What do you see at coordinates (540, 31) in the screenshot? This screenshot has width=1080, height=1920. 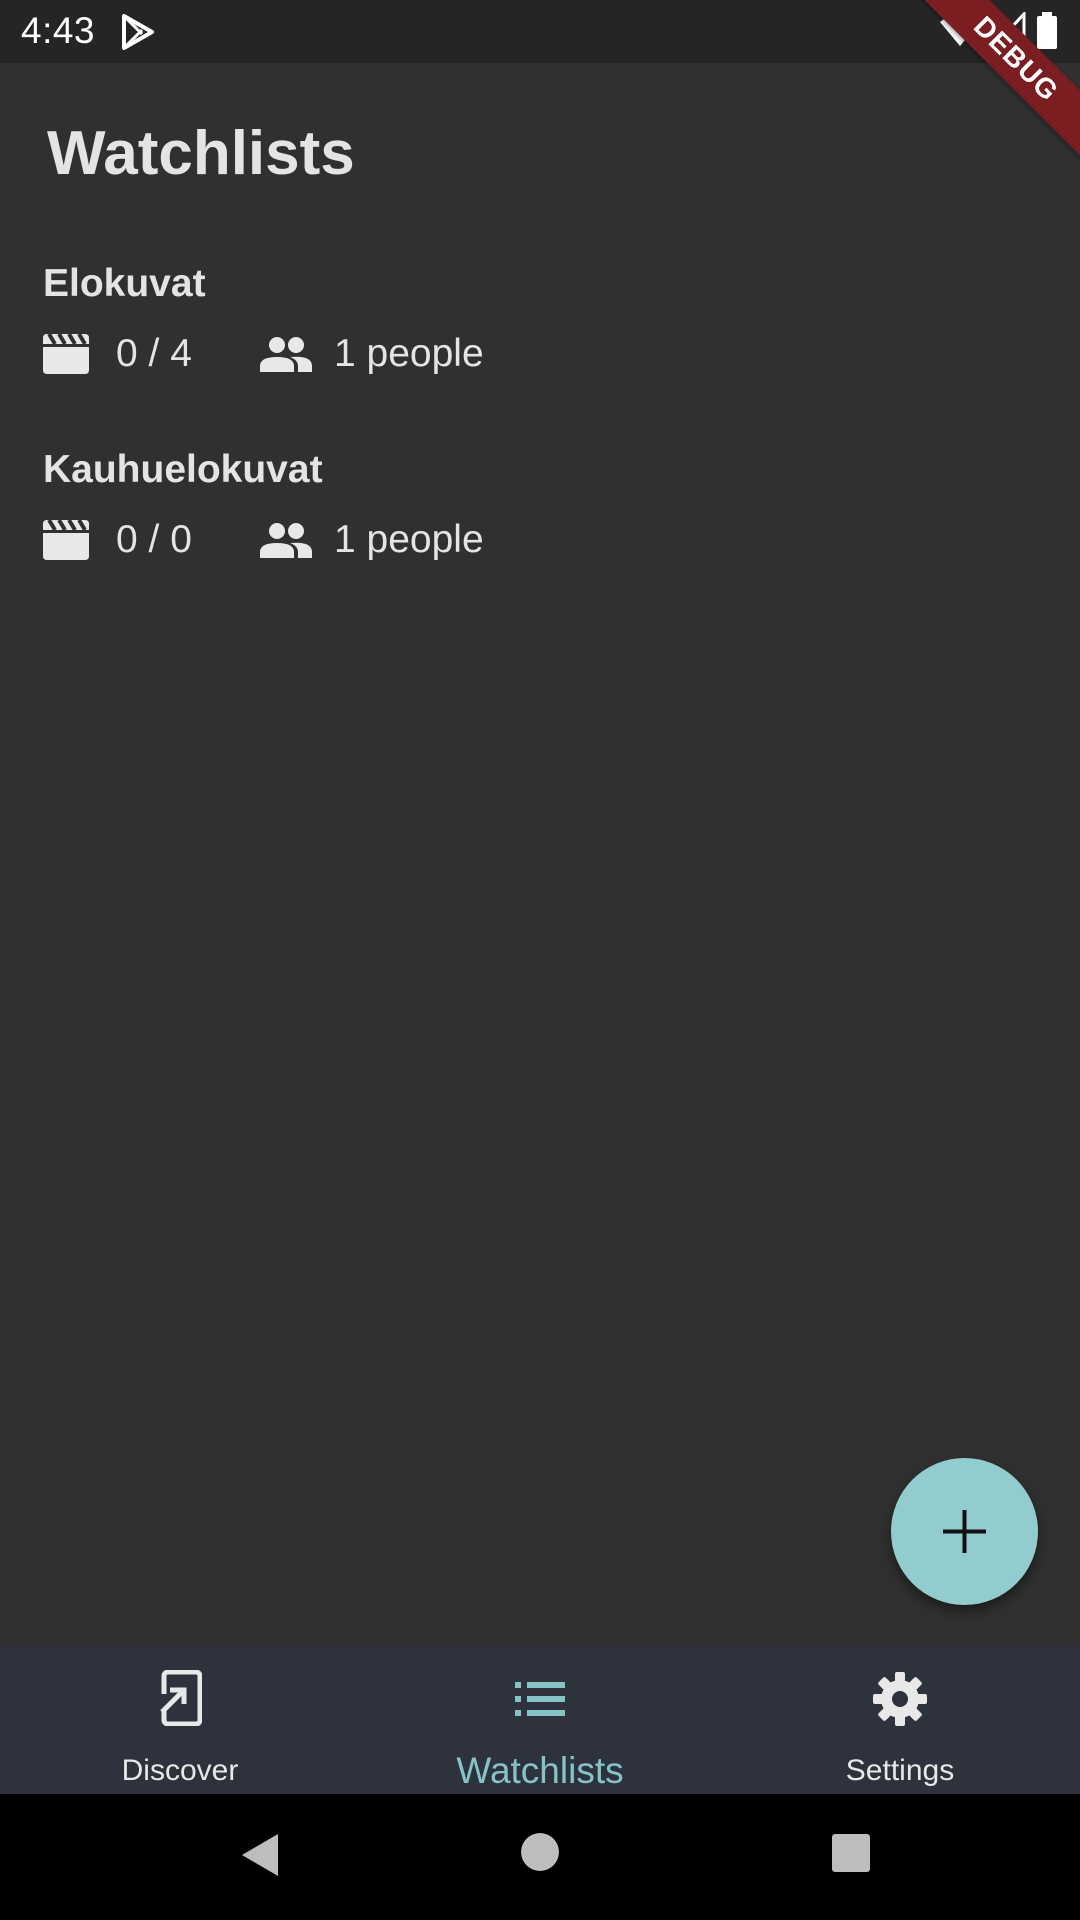 I see `status-bar: 4:43` at bounding box center [540, 31].